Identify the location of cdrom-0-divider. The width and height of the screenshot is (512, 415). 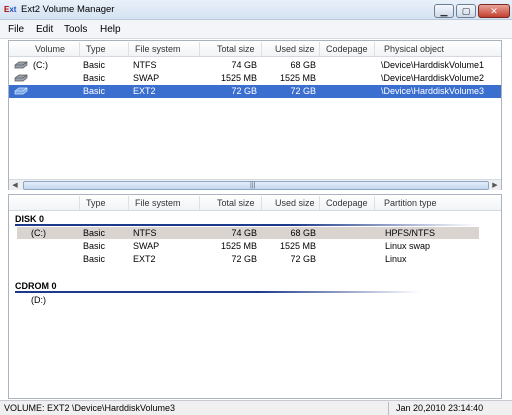
(217, 292).